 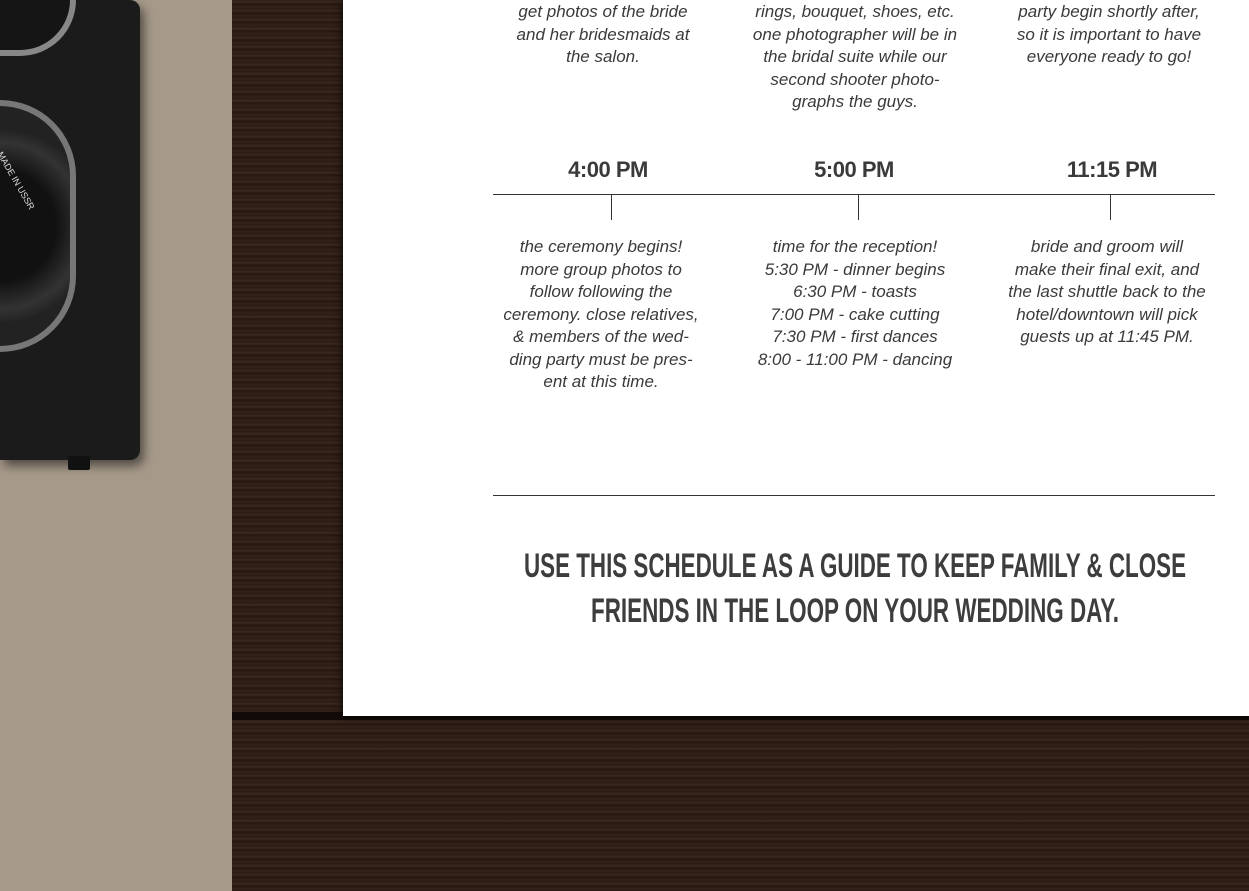 I want to click on camera-image: MADE IN USSR, so click(x=70, y=235).